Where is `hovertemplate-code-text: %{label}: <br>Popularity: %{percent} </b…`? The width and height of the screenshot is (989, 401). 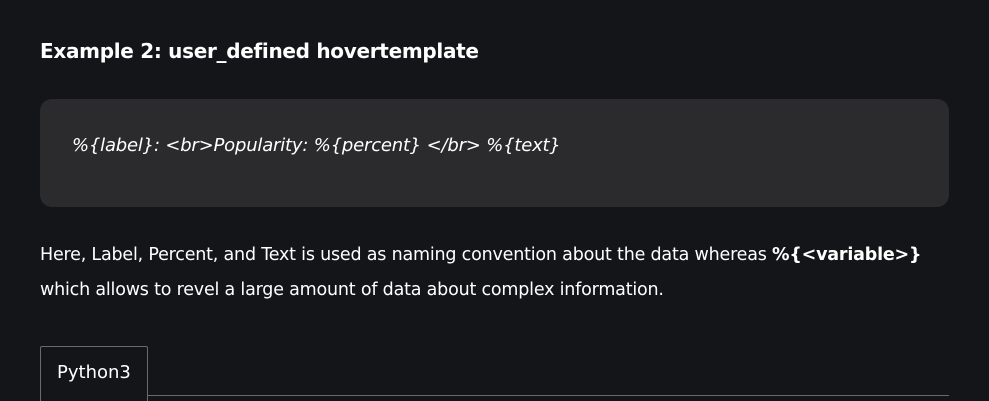
hovertemplate-code-text: %{label}: <br>Popularity: %{percent} </b… is located at coordinates (316, 145).